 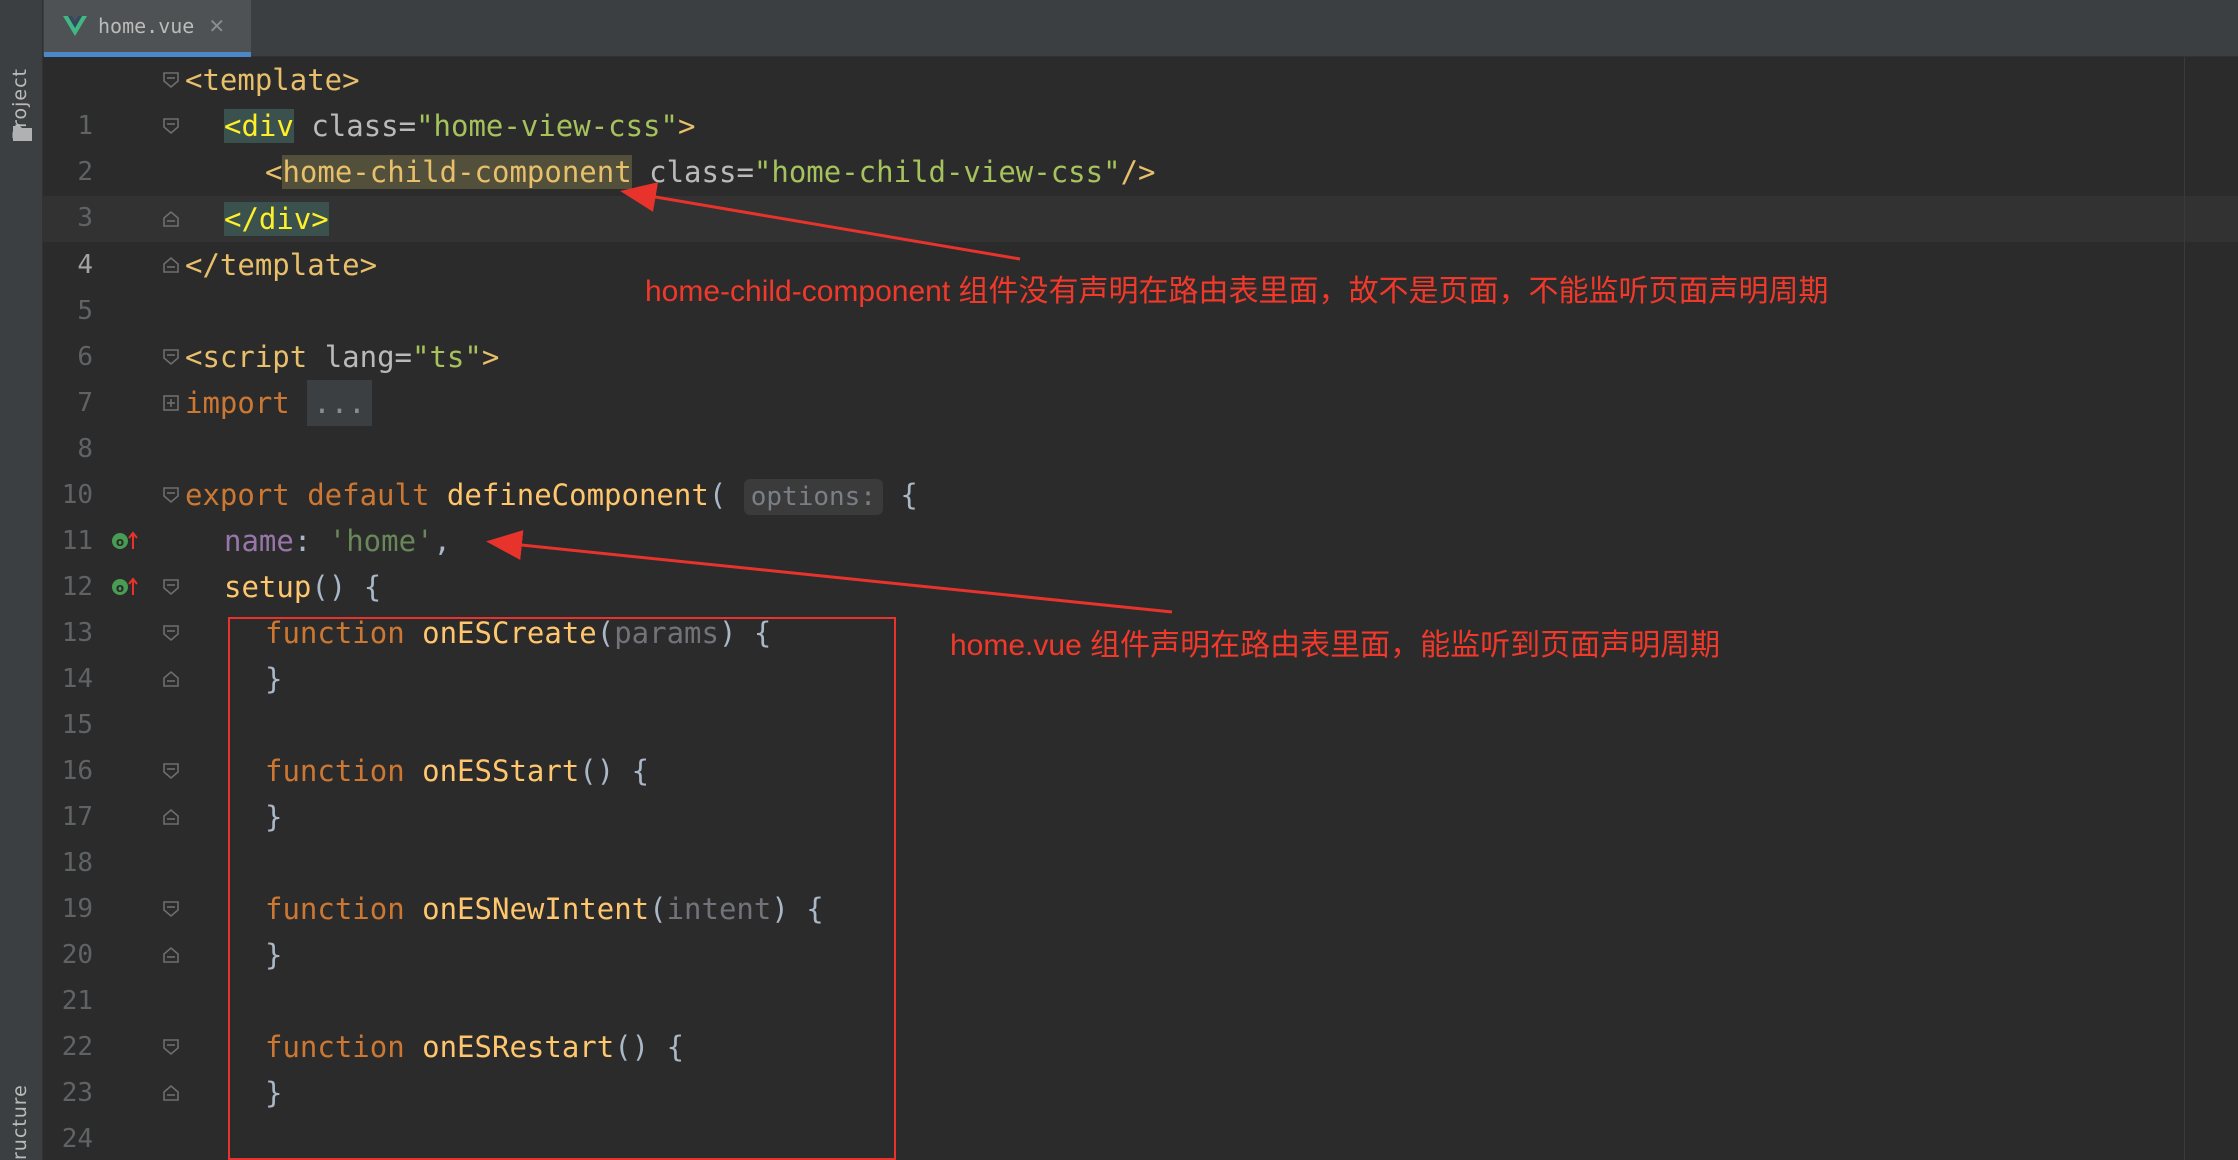 I want to click on code-line: 2 <div class="home-view-css">, so click(x=1118, y=145).